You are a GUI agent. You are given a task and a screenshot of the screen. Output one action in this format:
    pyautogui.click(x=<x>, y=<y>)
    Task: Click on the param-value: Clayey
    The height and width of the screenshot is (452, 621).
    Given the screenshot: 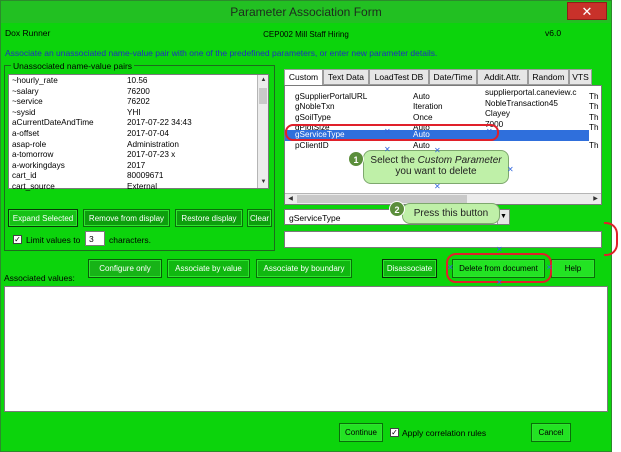 What is the action you would take?
    pyautogui.click(x=498, y=114)
    